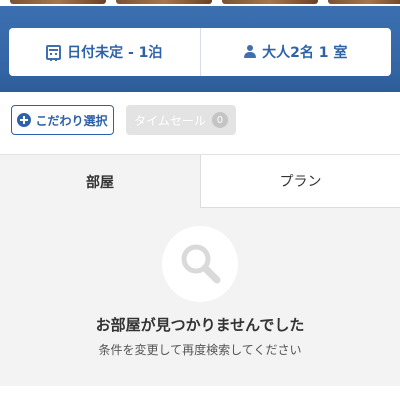  I want to click on date-selector: 日付未定 - 1泊, so click(104, 52).